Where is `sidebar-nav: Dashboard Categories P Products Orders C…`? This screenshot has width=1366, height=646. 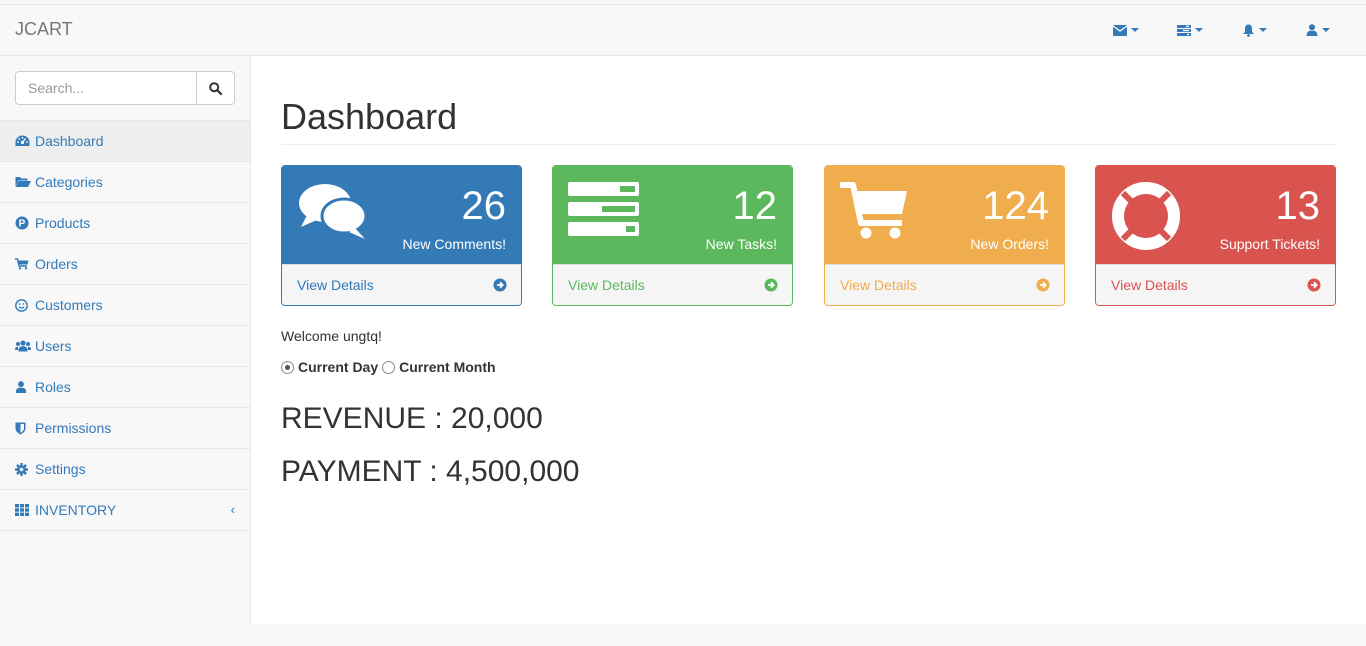 sidebar-nav: Dashboard Categories P Products Orders C… is located at coordinates (125, 325).